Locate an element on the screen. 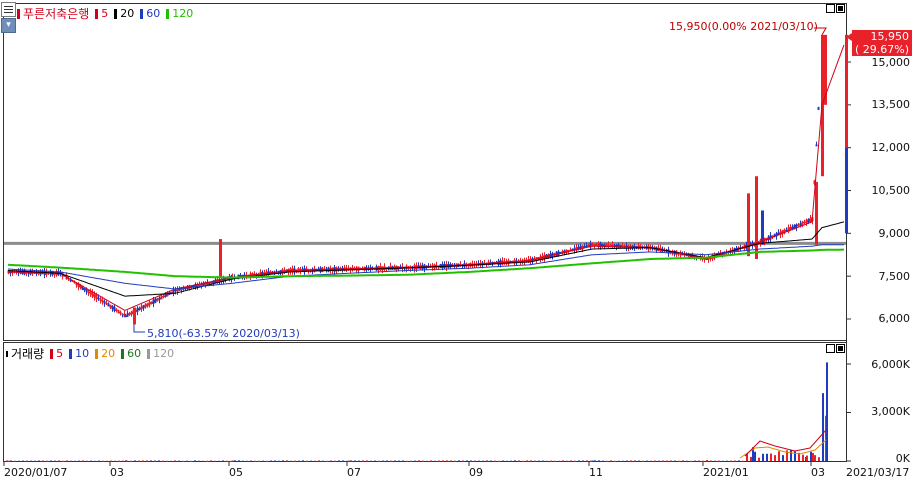  ma60-label: 60 is located at coordinates (153, 13).